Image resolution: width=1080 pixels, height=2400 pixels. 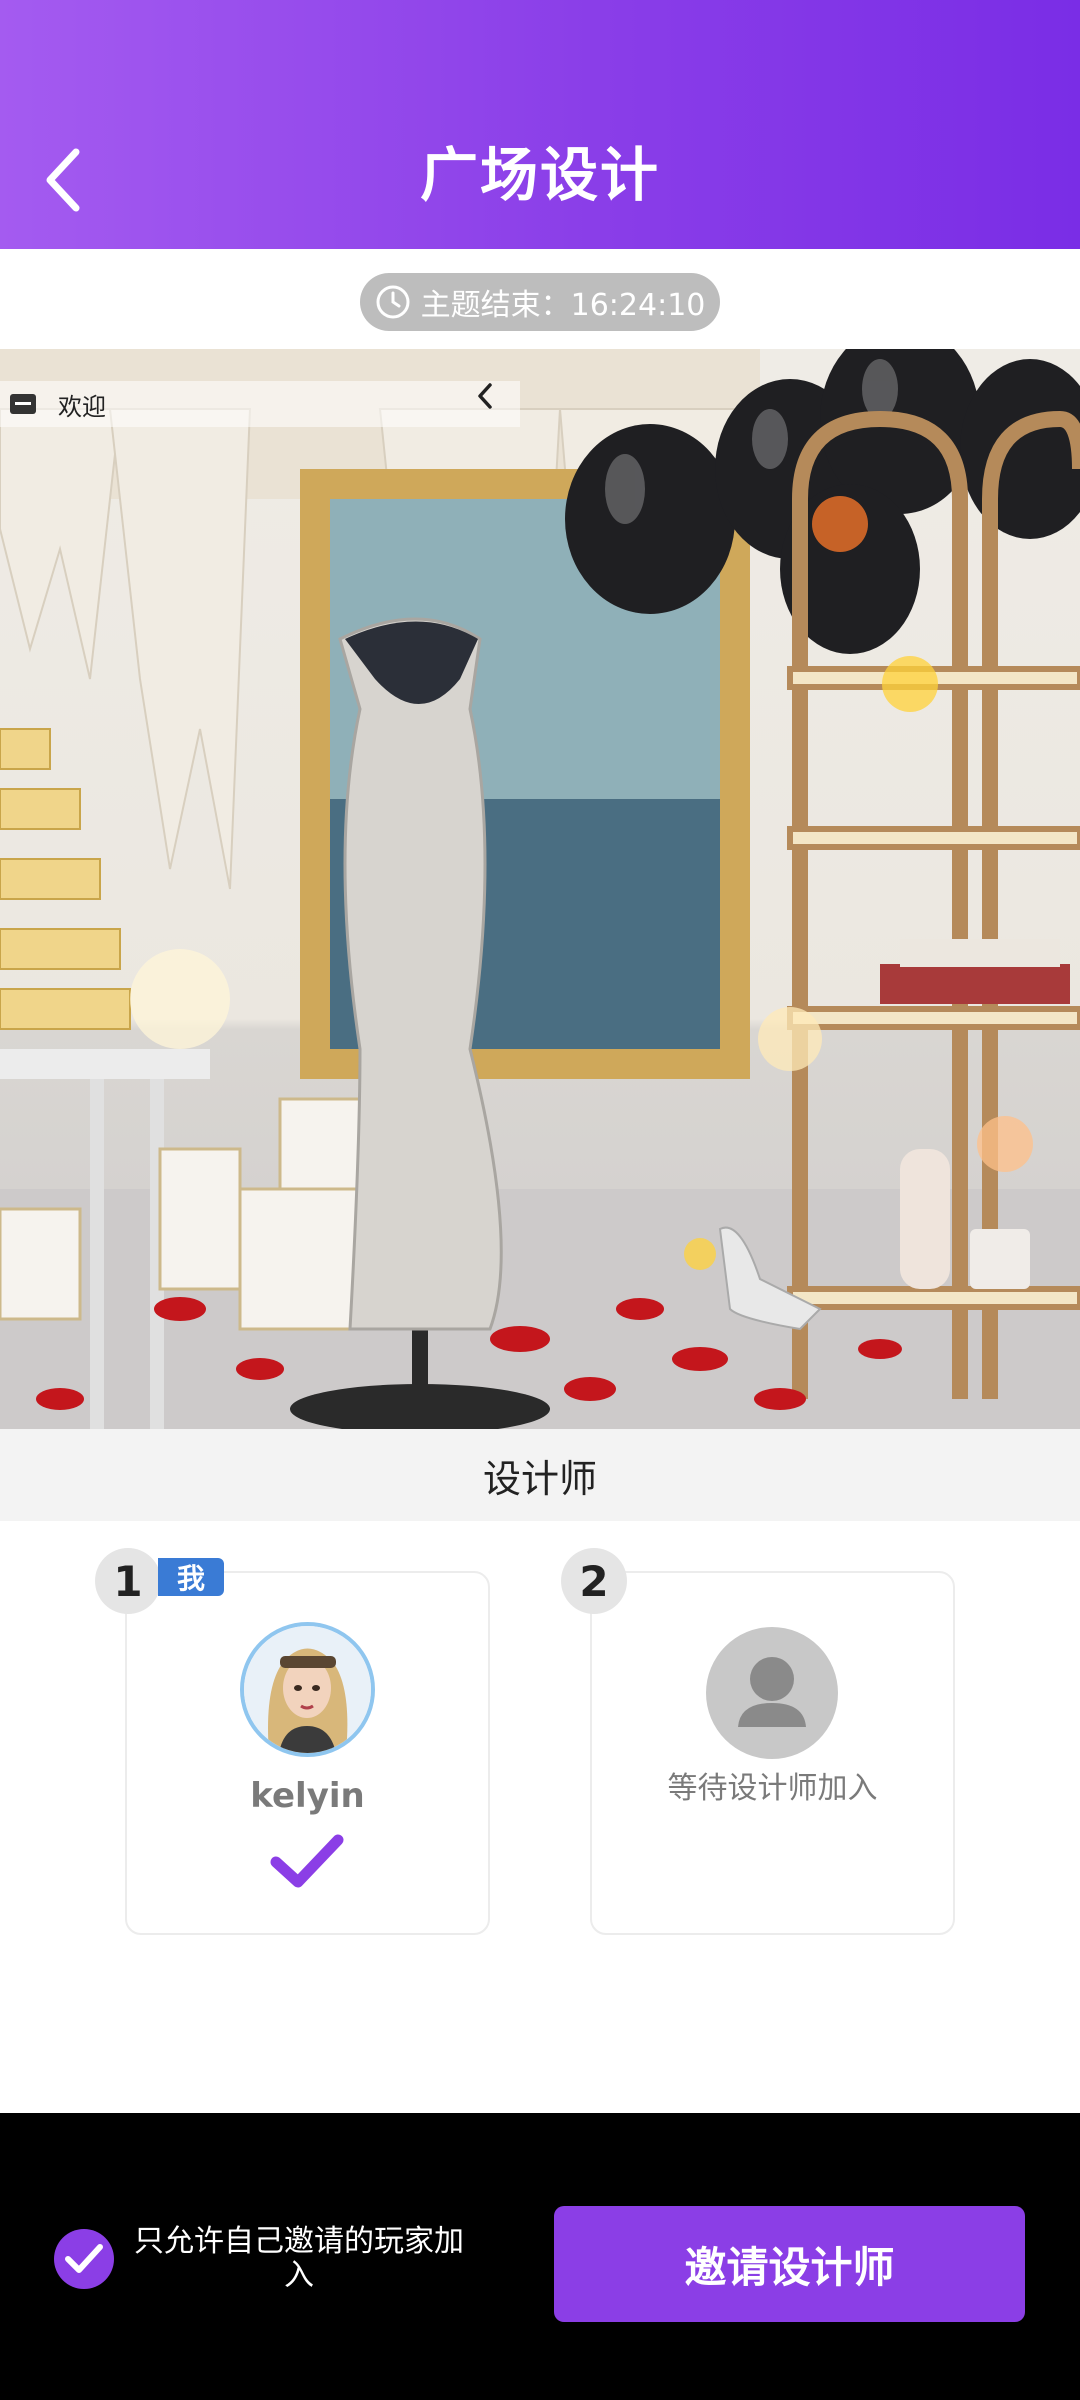 What do you see at coordinates (307, 1796) in the screenshot?
I see `player-name: kelyin` at bounding box center [307, 1796].